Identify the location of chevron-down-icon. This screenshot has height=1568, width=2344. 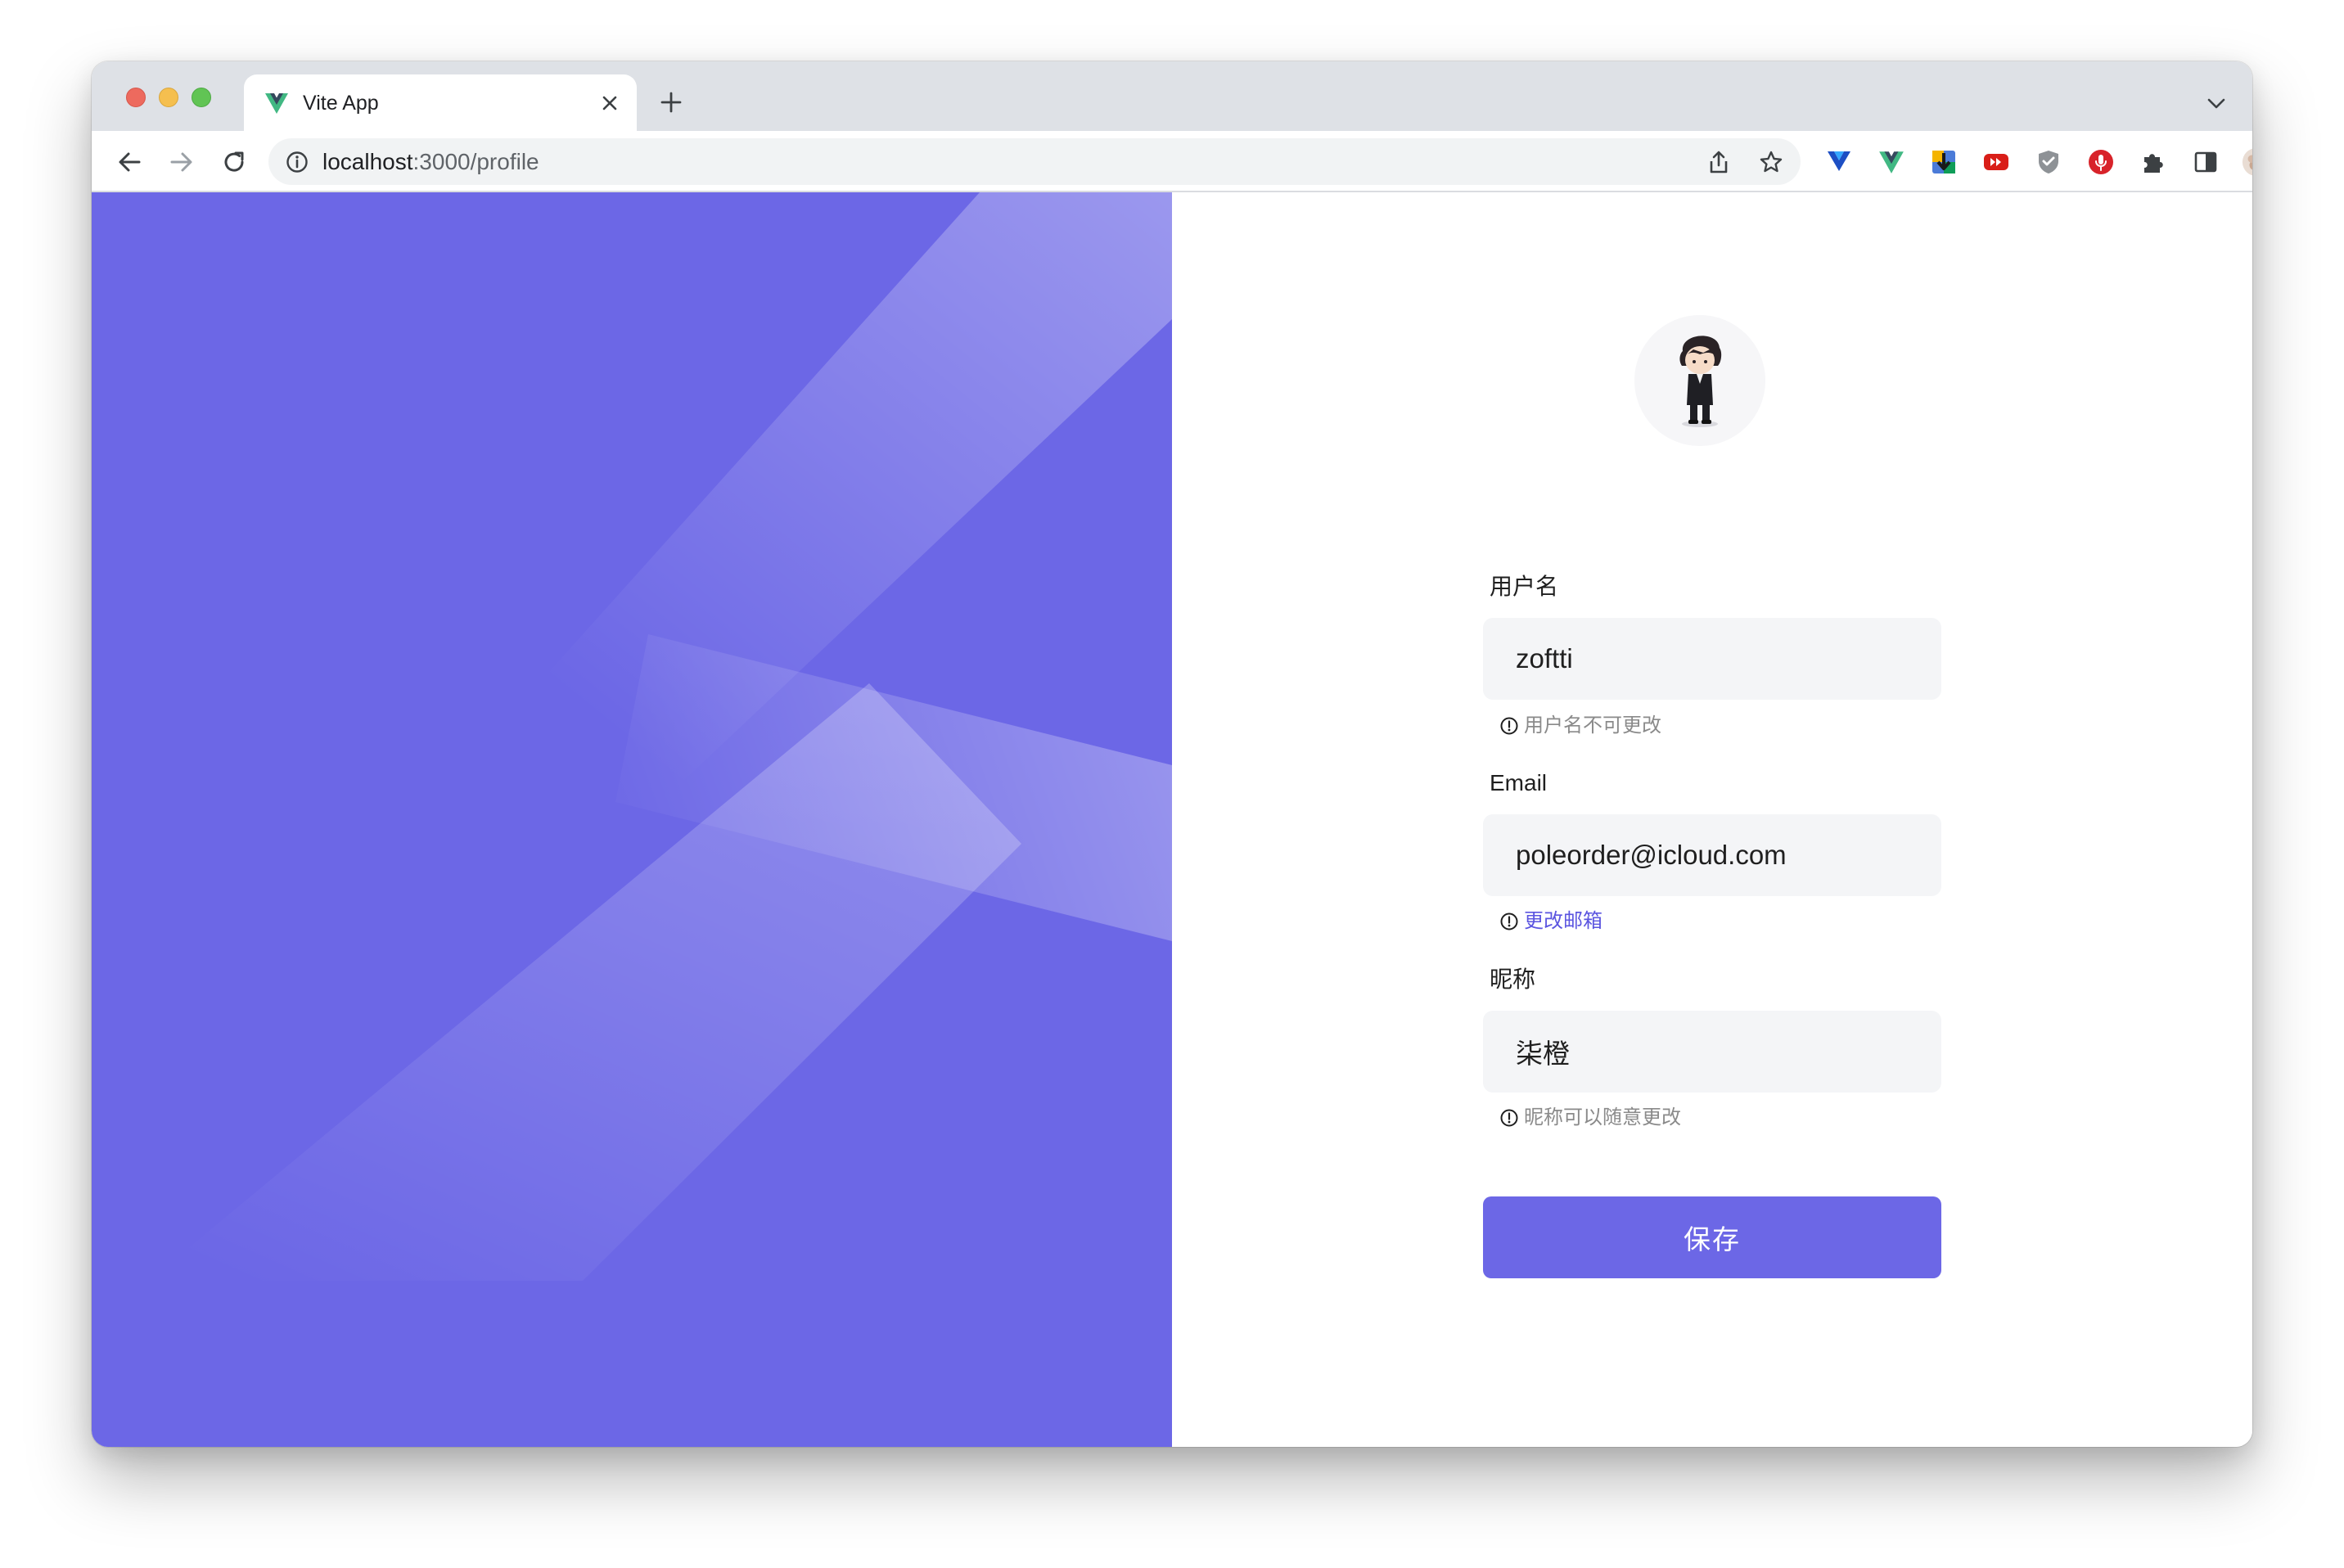
(2216, 104).